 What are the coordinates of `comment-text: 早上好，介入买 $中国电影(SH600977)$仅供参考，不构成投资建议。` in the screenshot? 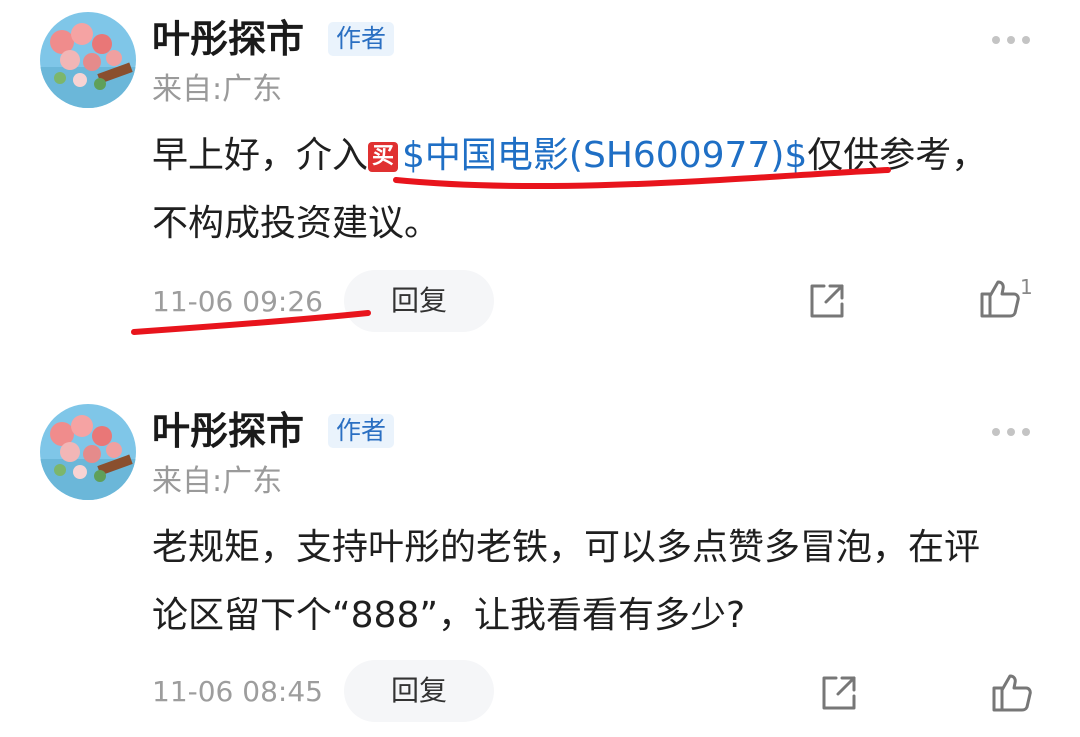 It's located at (582, 190).